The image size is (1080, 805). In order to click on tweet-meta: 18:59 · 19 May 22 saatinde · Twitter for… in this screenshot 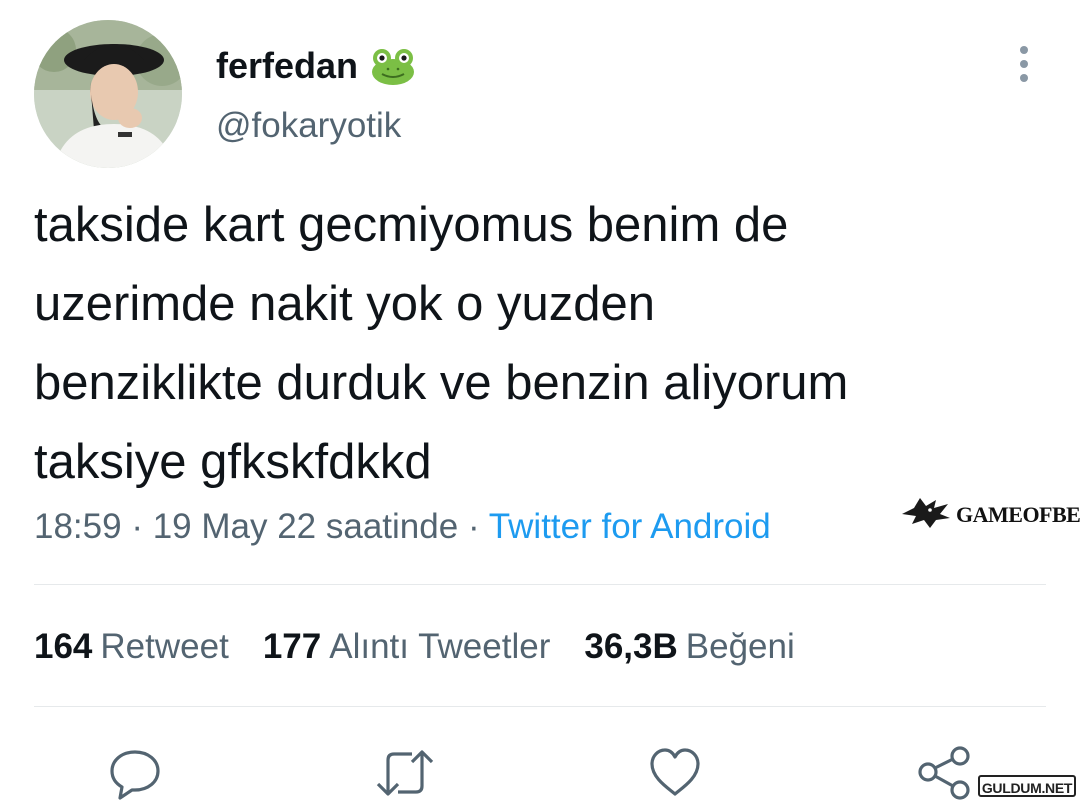, I will do `click(402, 527)`.